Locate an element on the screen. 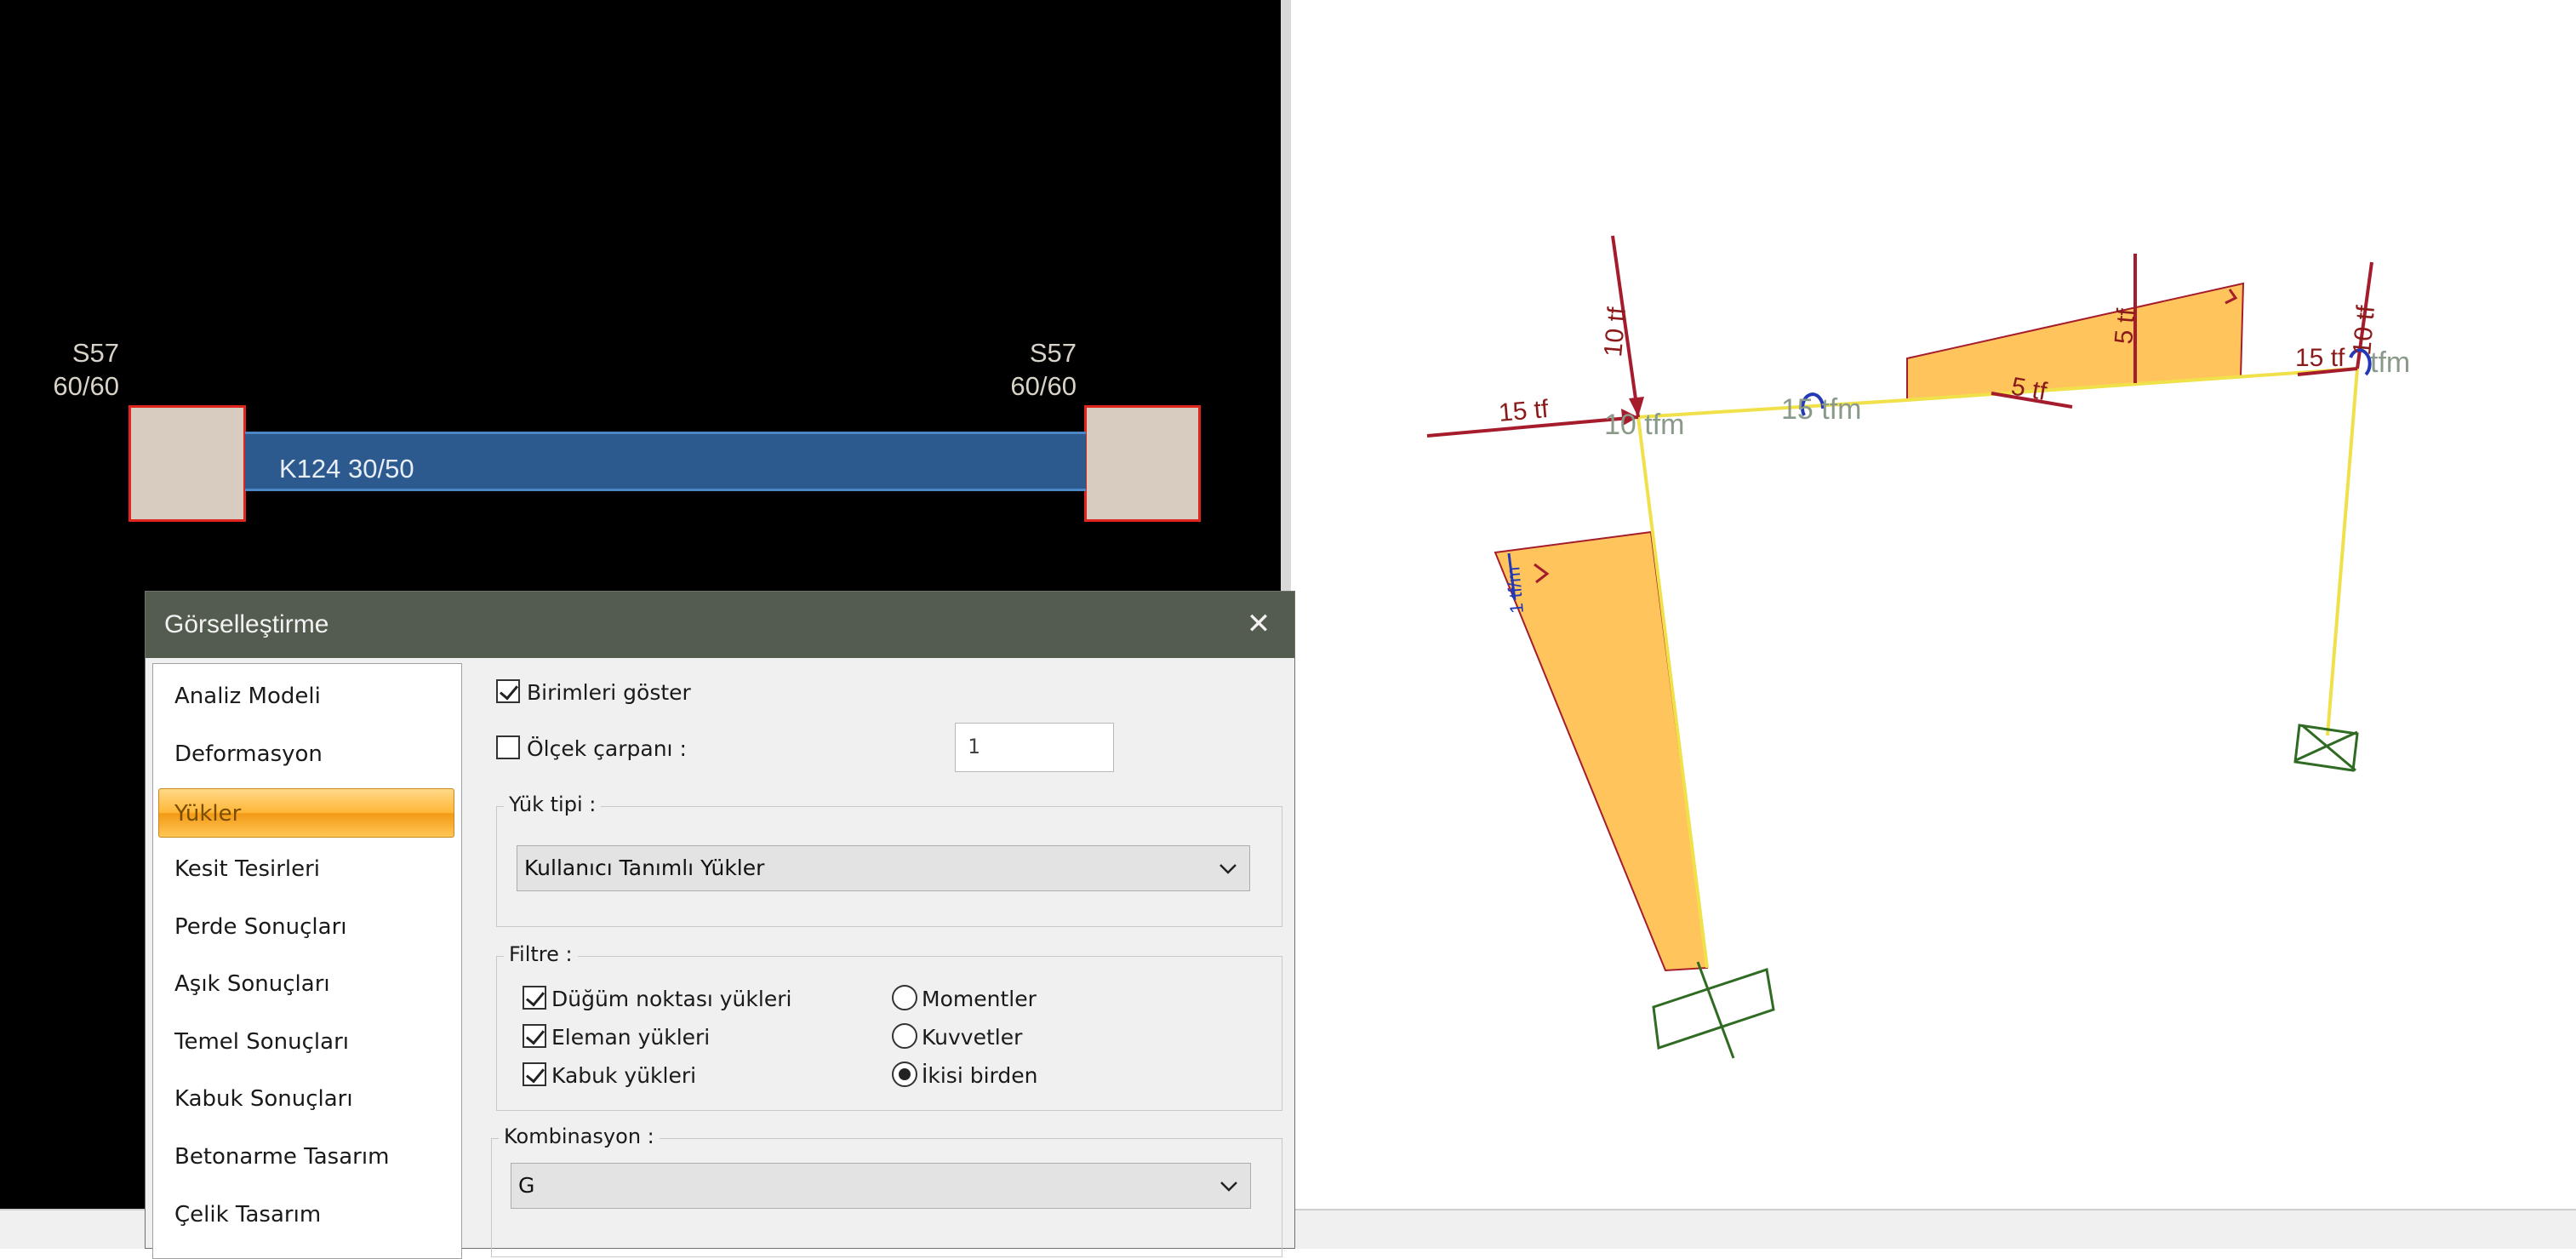 Image resolution: width=2576 pixels, height=1259 pixels. nav-item-betonarme-tasarim: Betonarme Tasarım is located at coordinates (306, 1157).